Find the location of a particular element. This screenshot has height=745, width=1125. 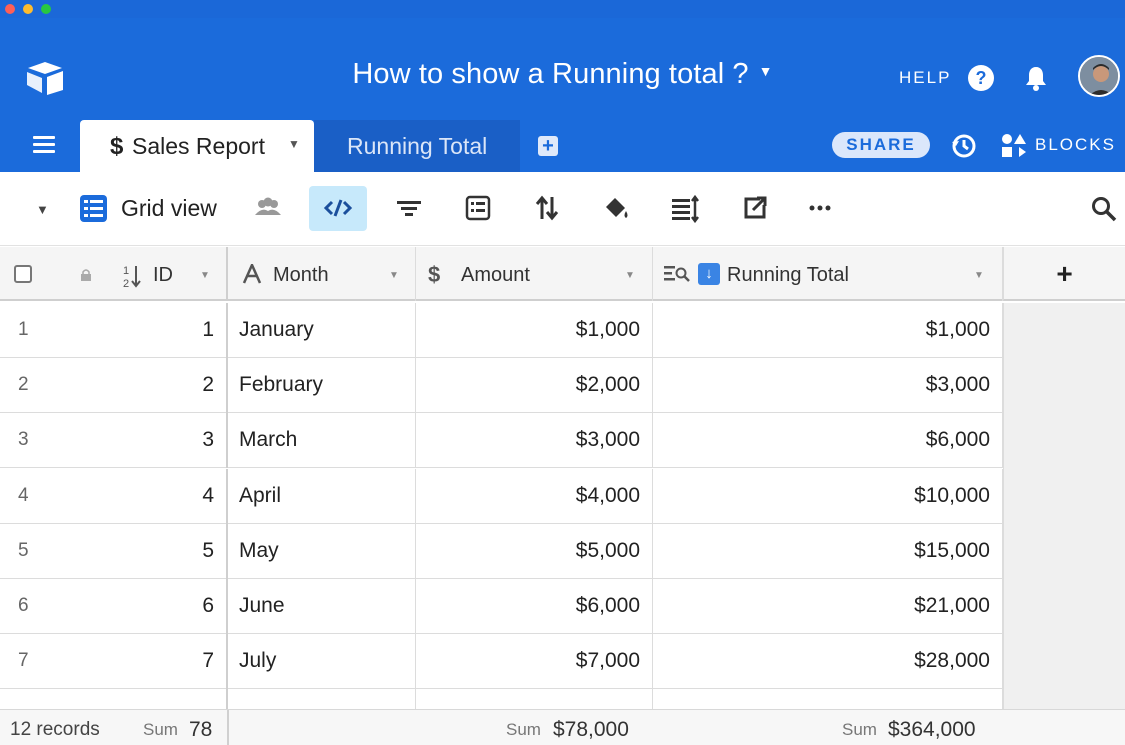

tab-label: Running Total is located at coordinates (417, 146).